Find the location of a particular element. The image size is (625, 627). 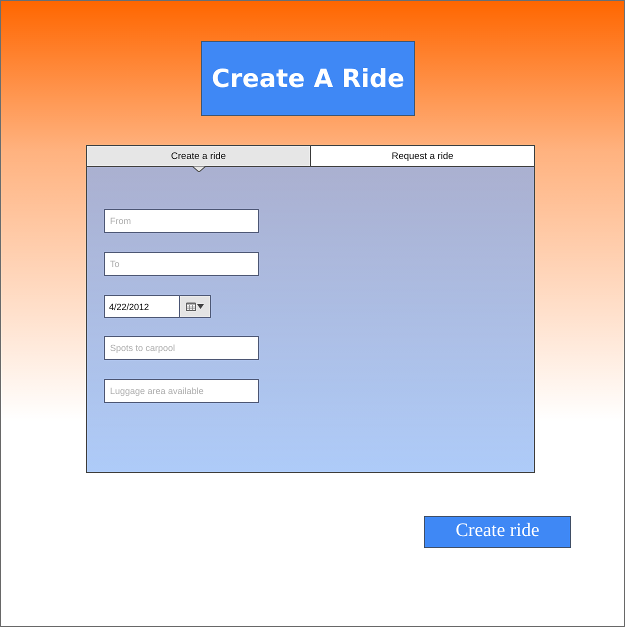

tab: Request a ride is located at coordinates (422, 156).